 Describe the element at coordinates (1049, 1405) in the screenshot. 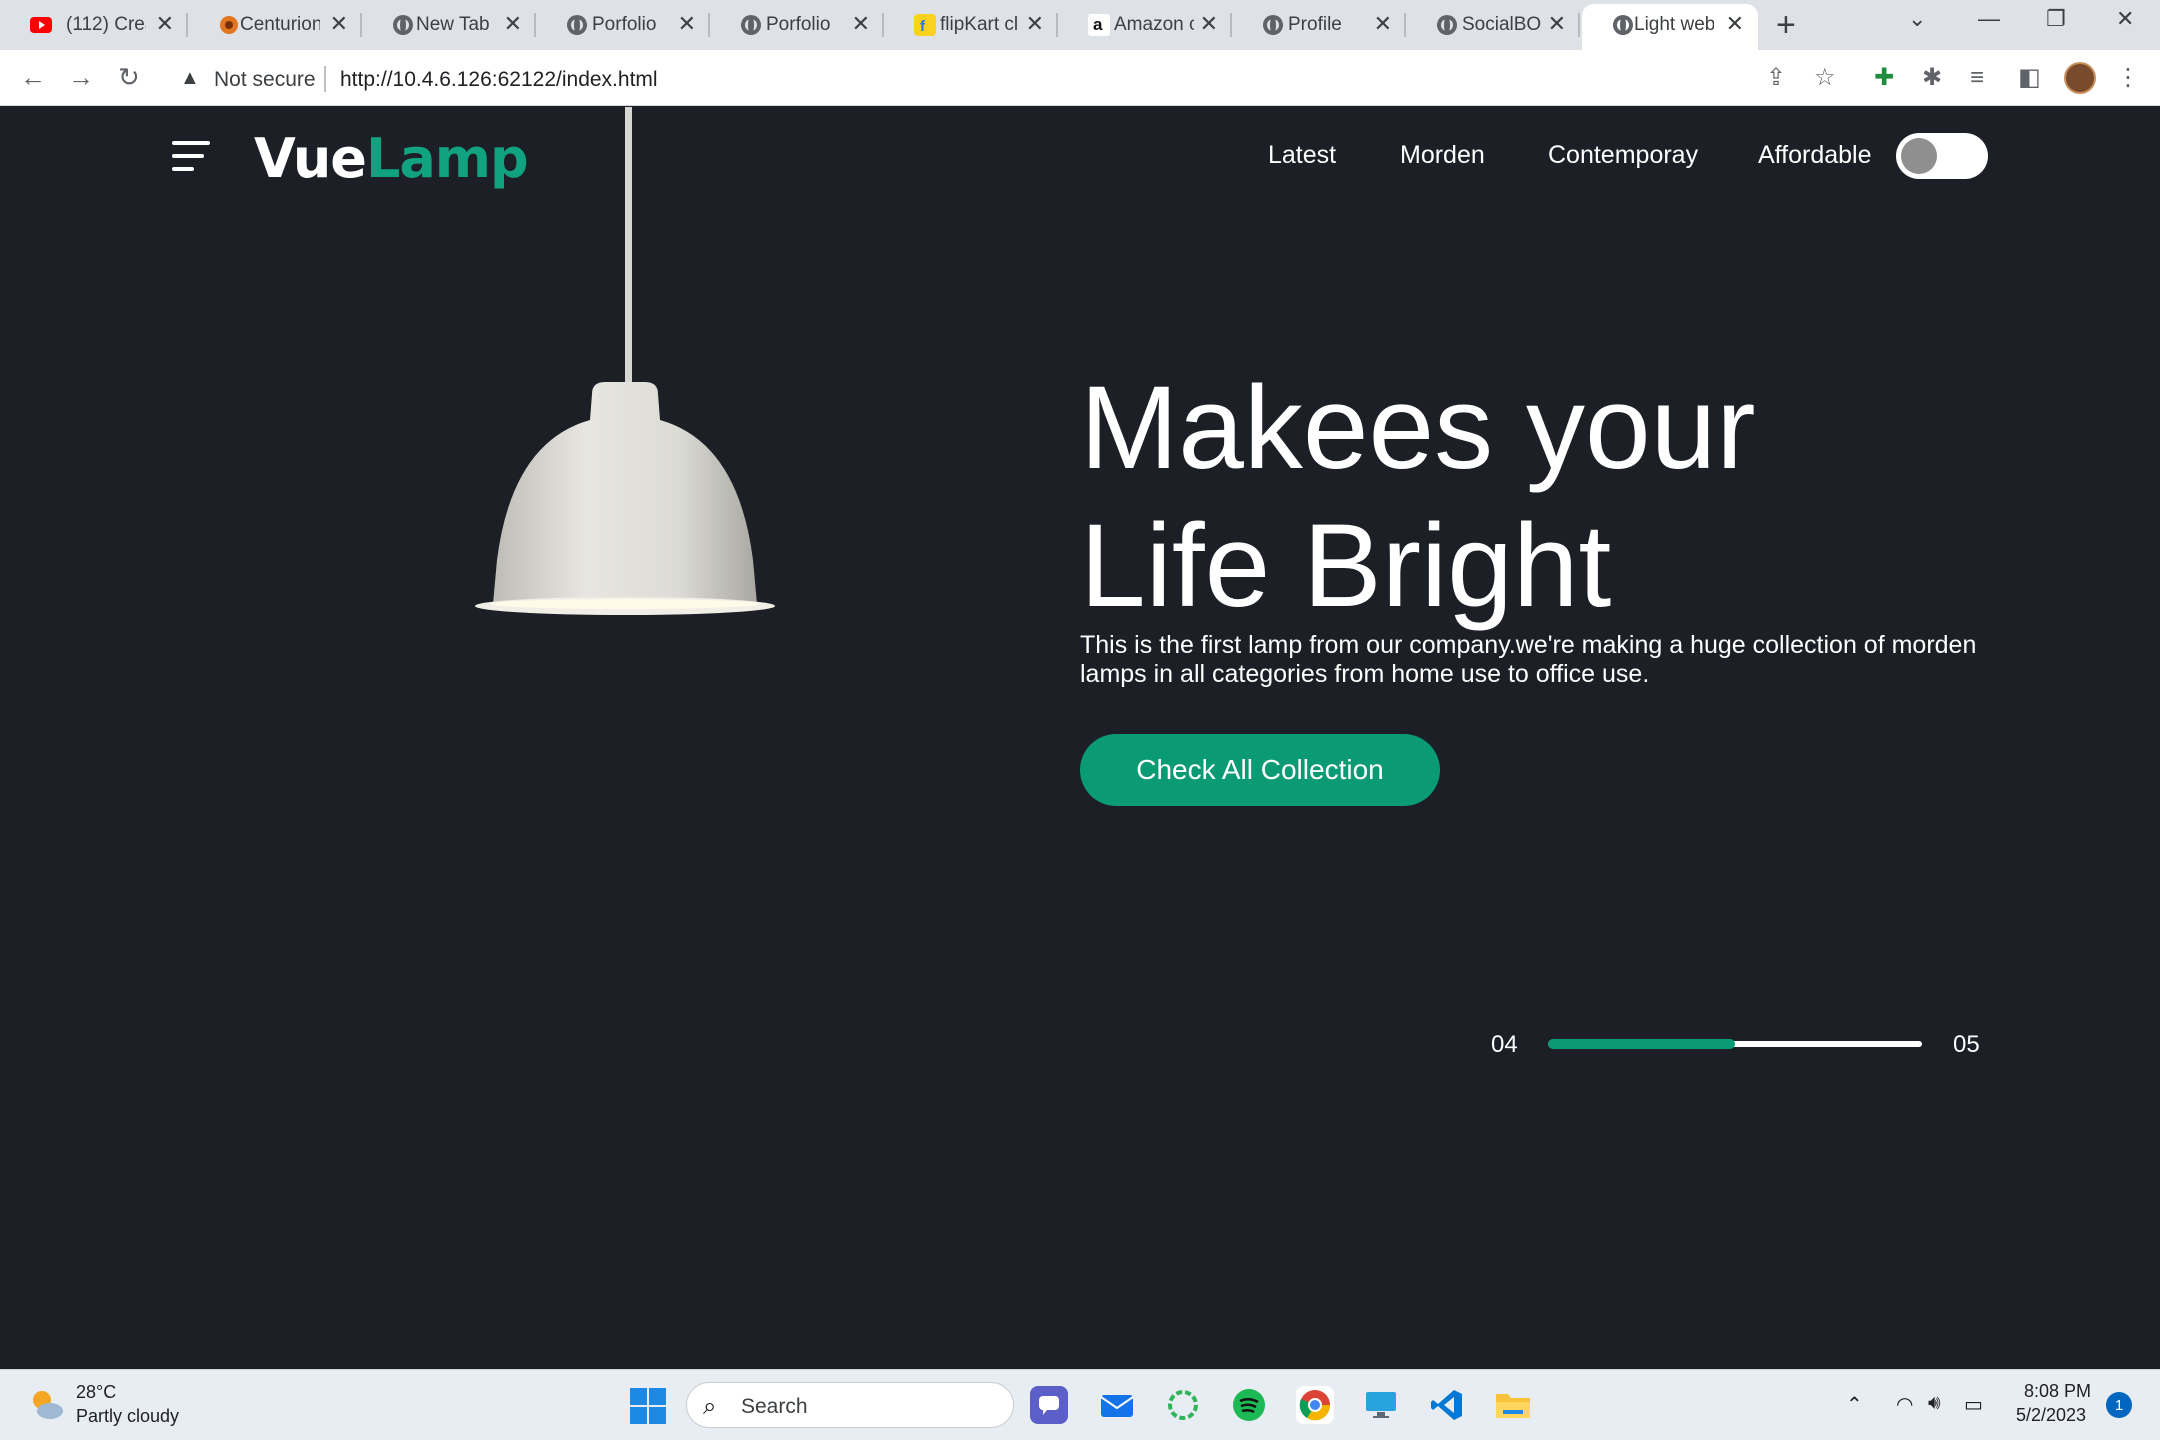

I see `teams-chat-icon` at that location.